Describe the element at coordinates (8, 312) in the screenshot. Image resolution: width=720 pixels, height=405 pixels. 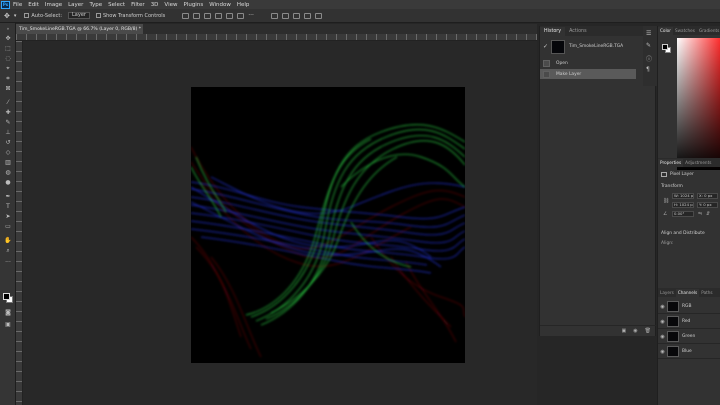
I see `quick-mask-icon: ◙` at that location.